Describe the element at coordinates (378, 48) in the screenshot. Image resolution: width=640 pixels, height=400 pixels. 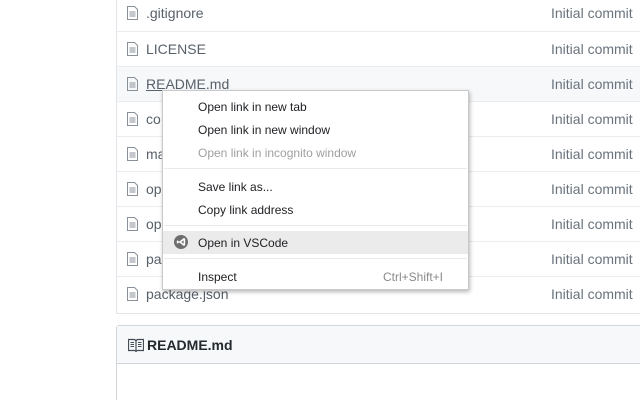
I see `file-row-license: LICENSE Initial commit` at that location.